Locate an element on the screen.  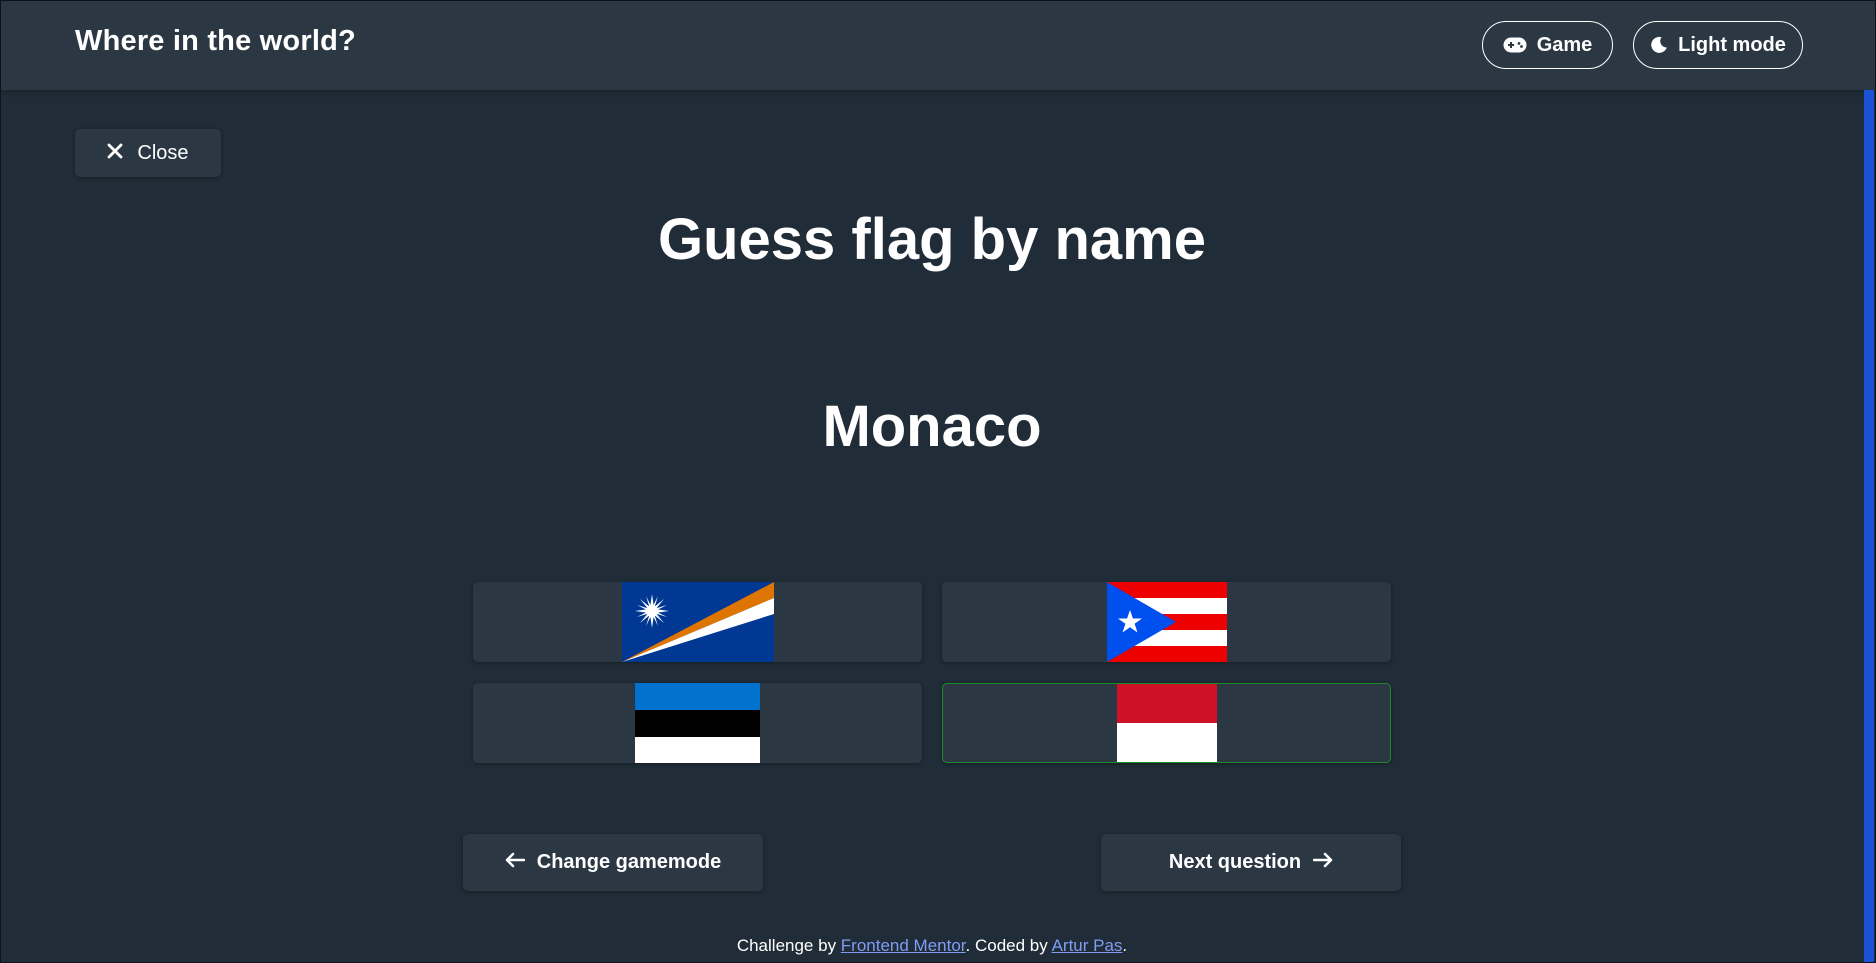
flag-option-estonia is located at coordinates (697, 723).